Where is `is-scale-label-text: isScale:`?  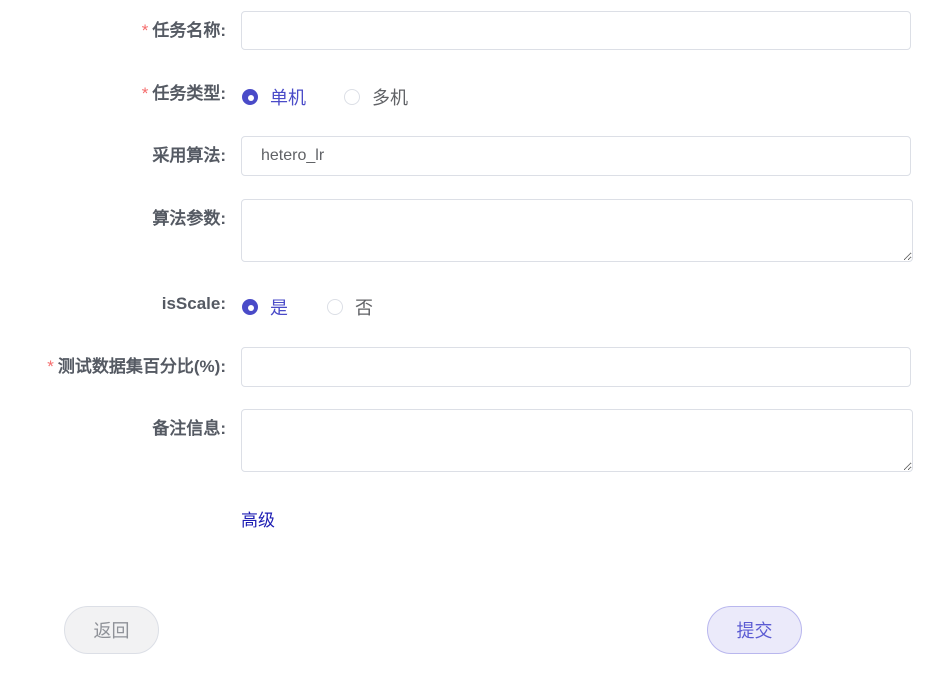
is-scale-label-text: isScale: is located at coordinates (193, 303).